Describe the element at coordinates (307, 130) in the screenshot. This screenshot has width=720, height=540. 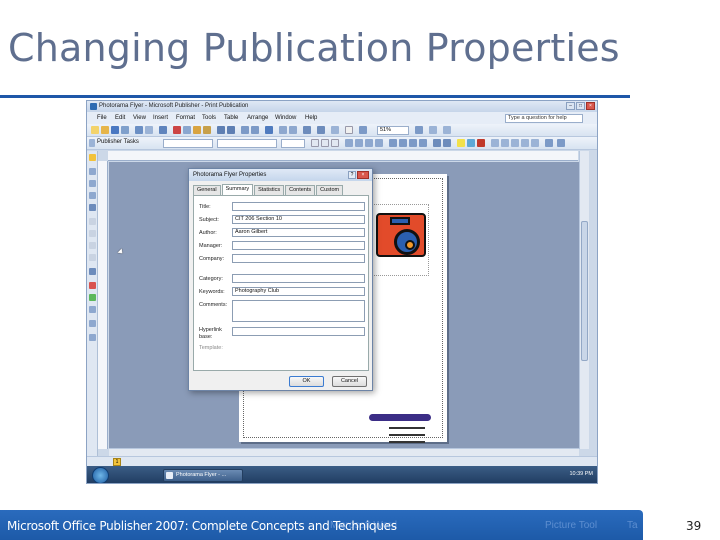
I see `table-icon` at that location.